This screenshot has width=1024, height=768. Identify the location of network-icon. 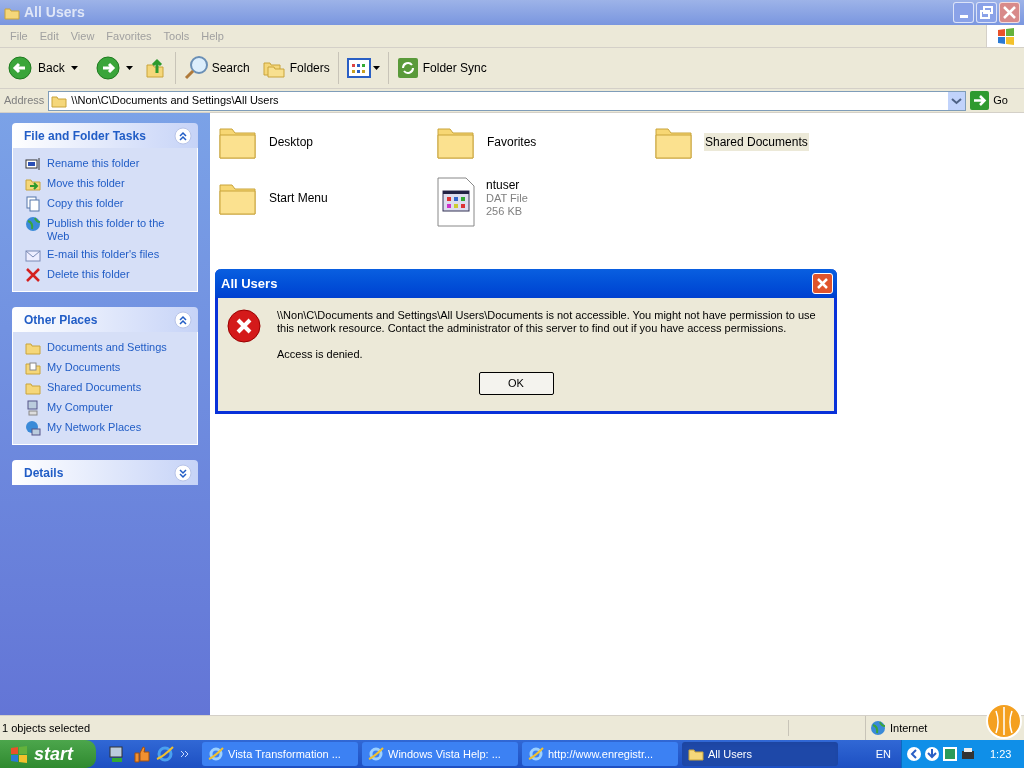
(33, 428).